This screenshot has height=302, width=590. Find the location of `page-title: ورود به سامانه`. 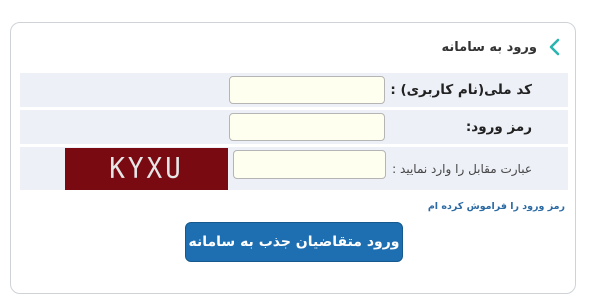

page-title: ورود به سامانه is located at coordinates (489, 47).